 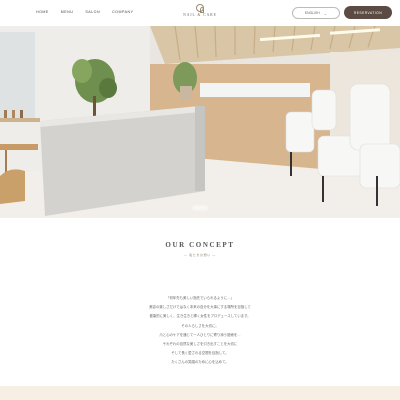 What do you see at coordinates (200, 245) in the screenshot?
I see `concept-title: OUR CONCEPT` at bounding box center [200, 245].